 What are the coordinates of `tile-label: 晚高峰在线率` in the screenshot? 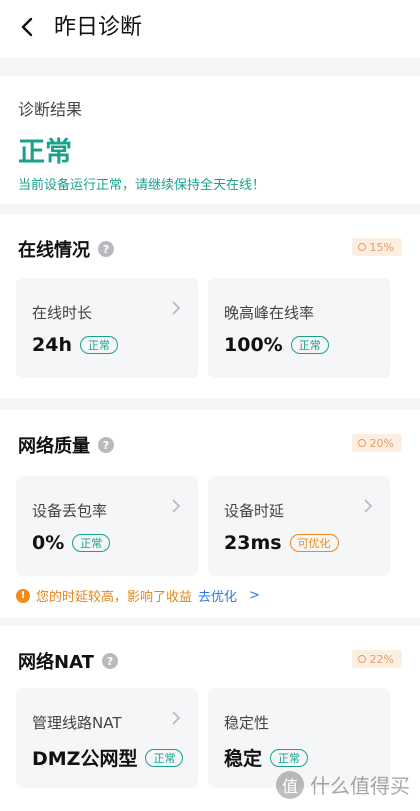 It's located at (269, 313).